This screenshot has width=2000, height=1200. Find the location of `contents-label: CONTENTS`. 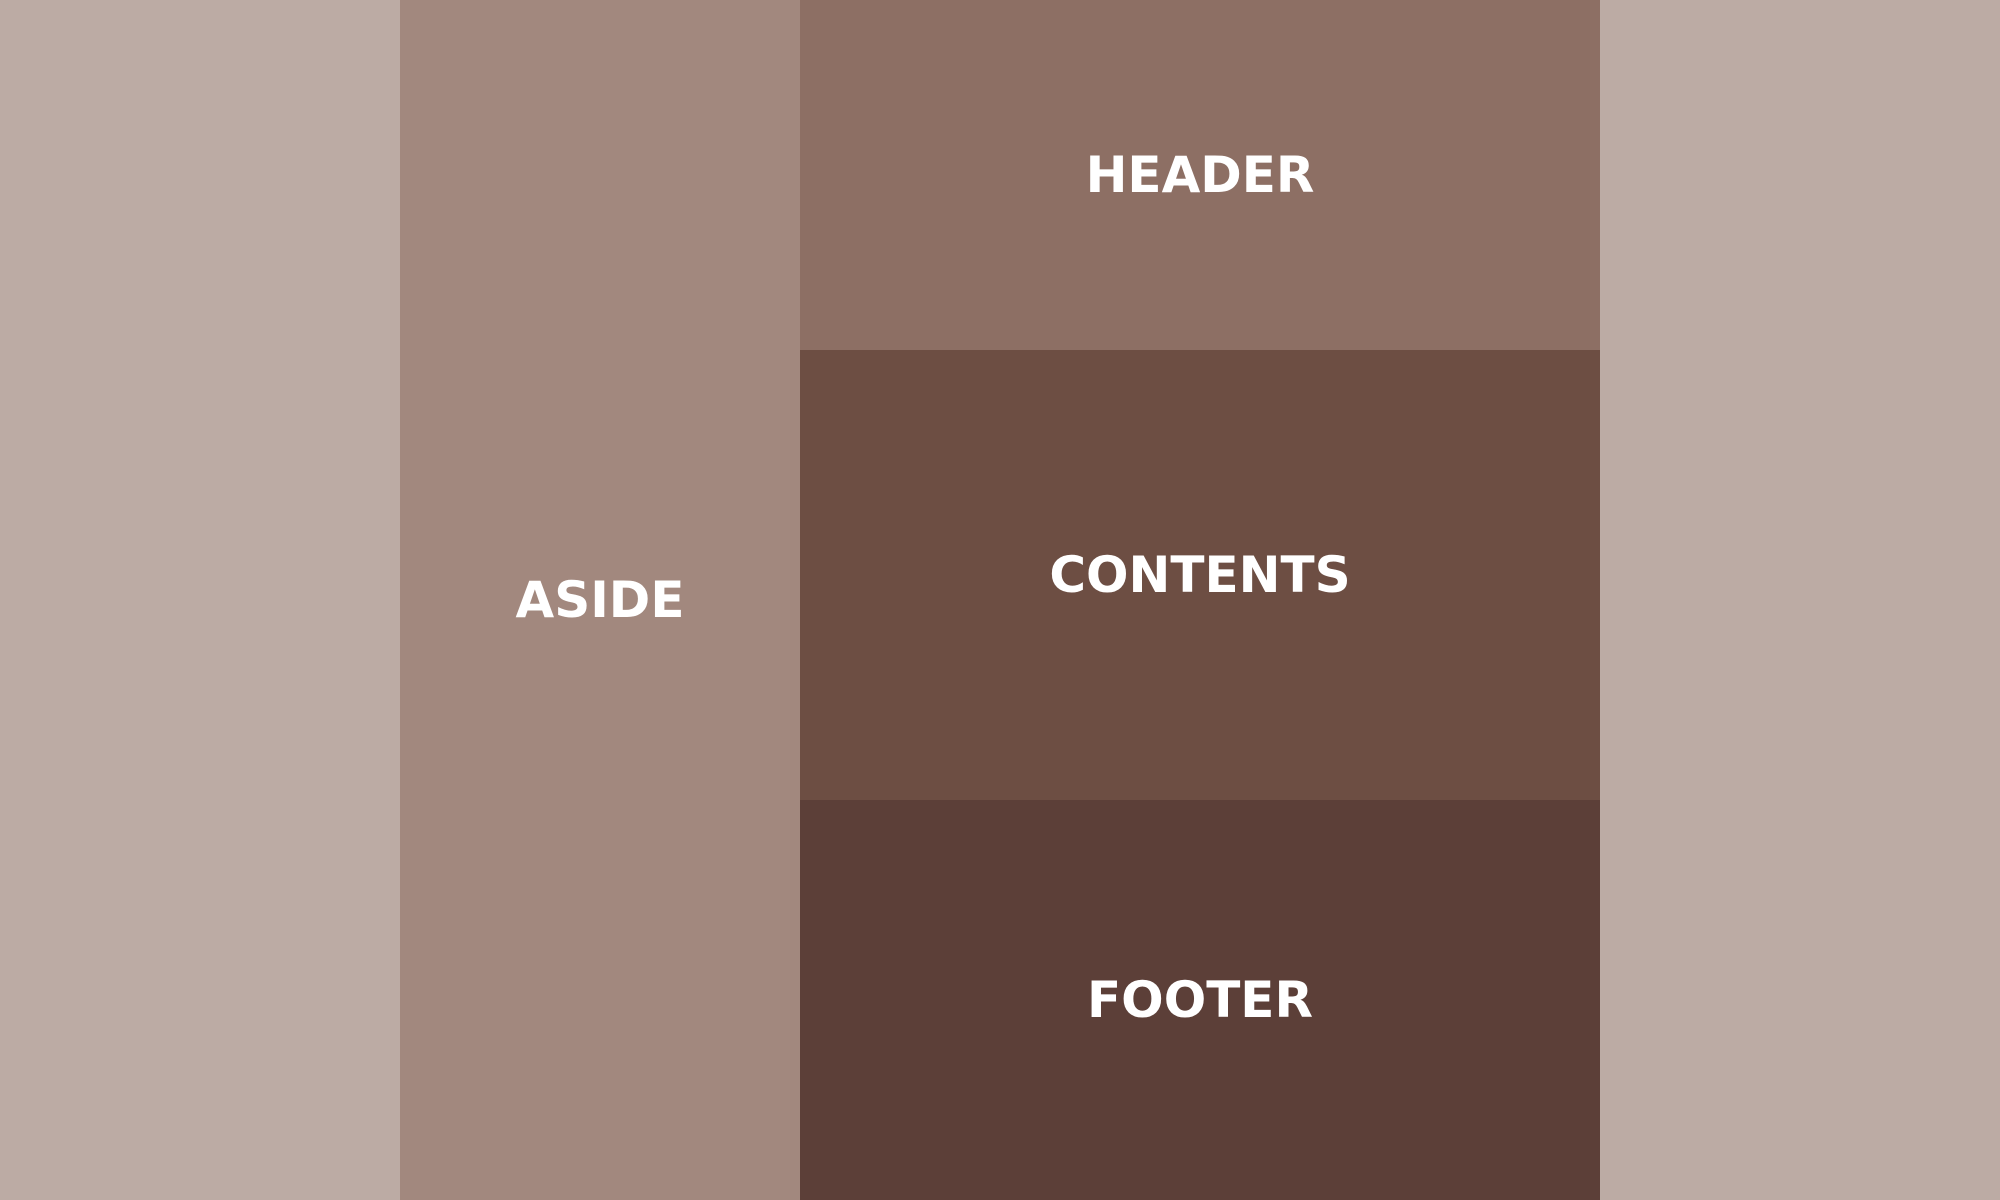

contents-label: CONTENTS is located at coordinates (1200, 575).